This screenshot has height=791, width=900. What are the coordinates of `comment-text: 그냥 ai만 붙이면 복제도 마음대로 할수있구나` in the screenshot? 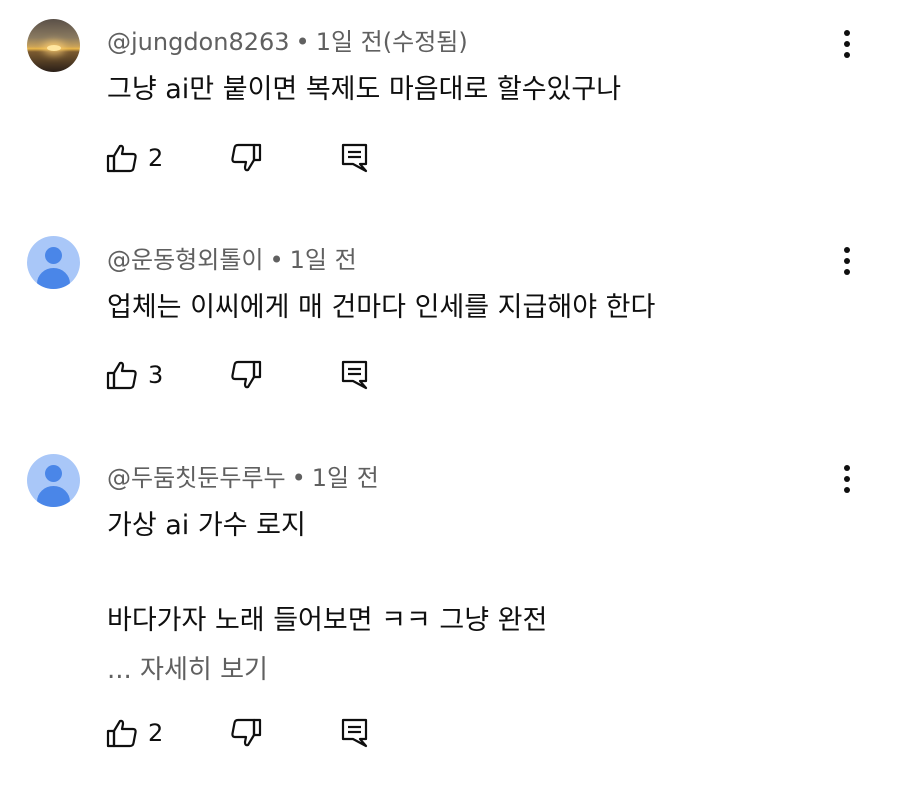 It's located at (364, 89).